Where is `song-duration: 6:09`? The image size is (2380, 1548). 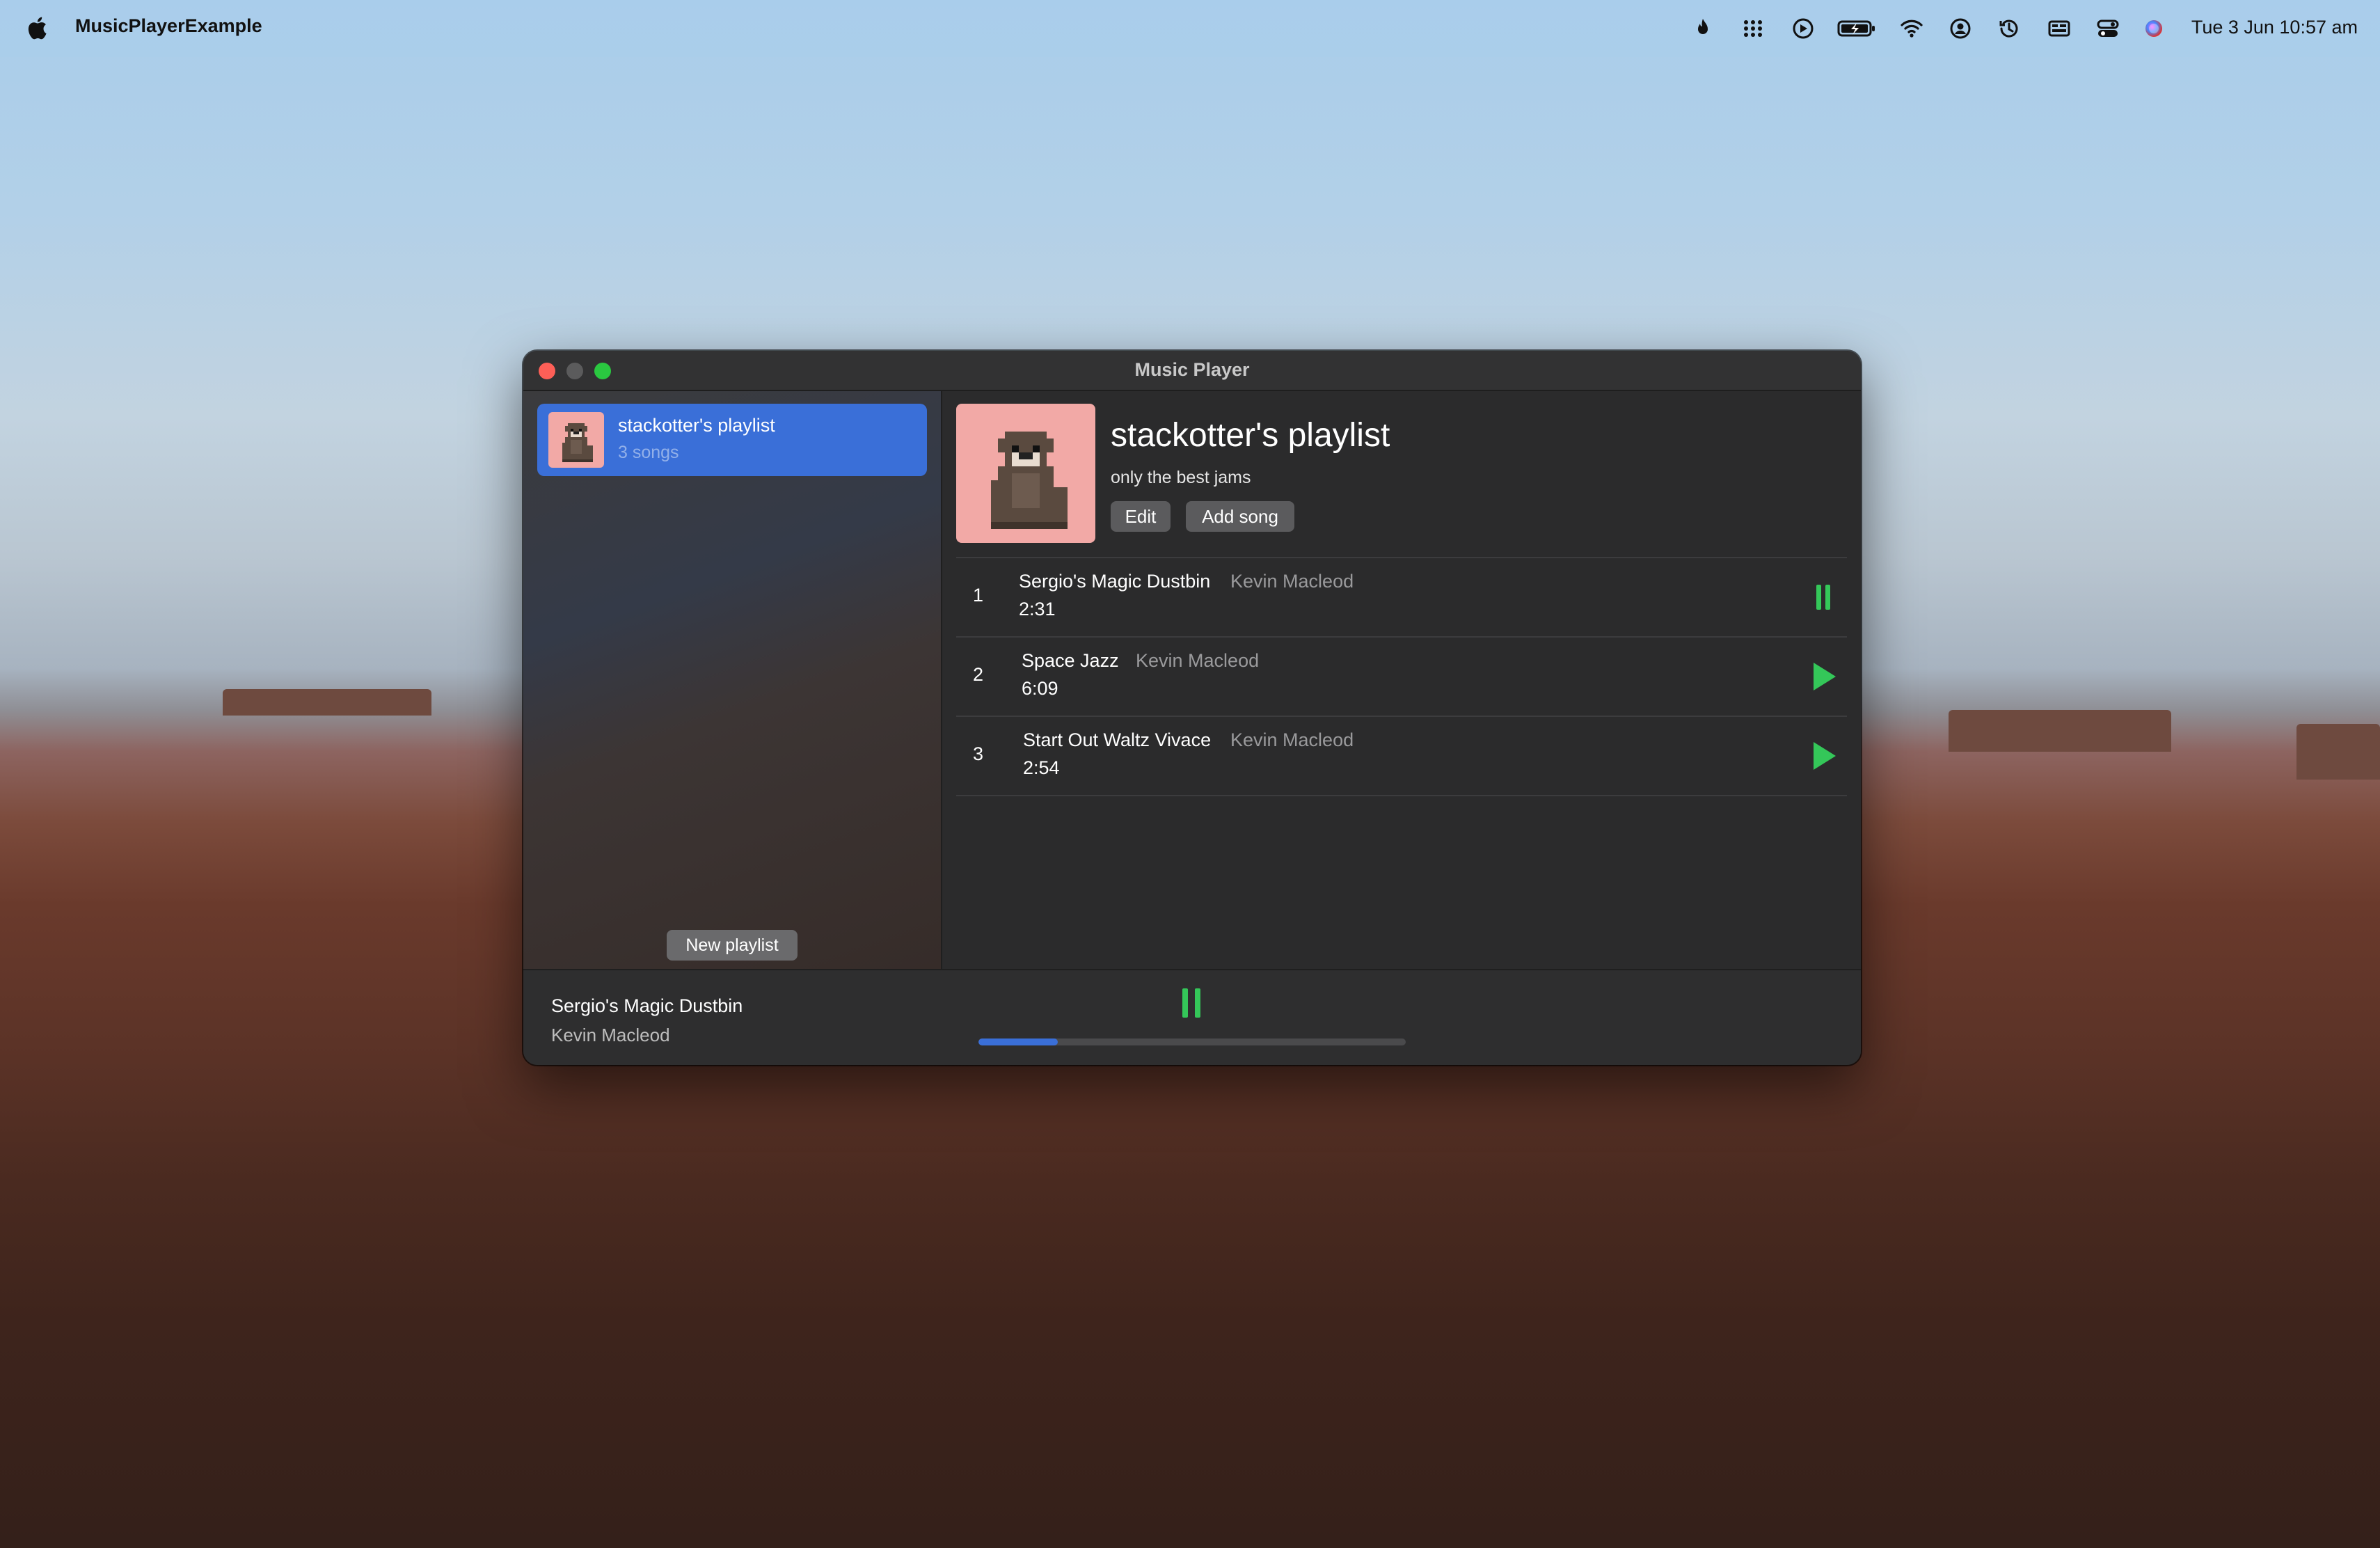
song-duration: 6:09 is located at coordinates (1040, 688).